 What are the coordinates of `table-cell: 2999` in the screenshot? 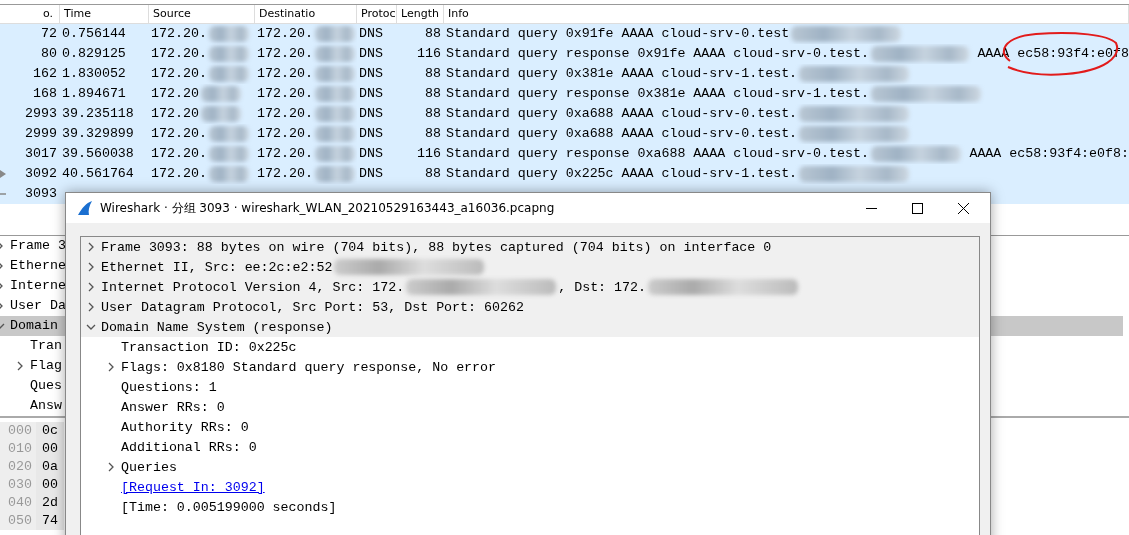 It's located at (41, 133).